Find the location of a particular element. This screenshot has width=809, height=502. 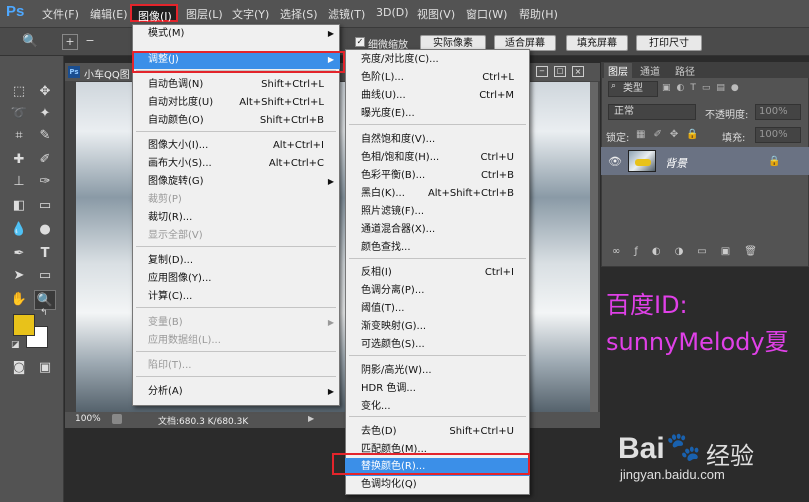

visibility-eye-icon: 👁 is located at coordinates (615, 161).